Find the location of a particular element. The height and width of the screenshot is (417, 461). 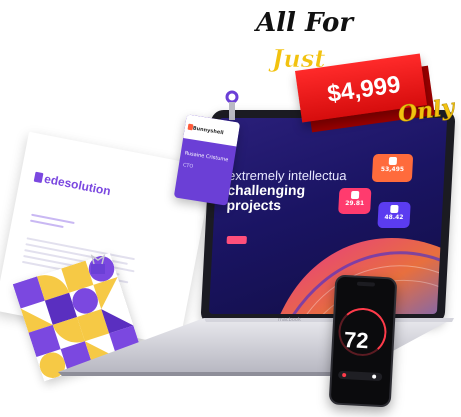

stat-card-2: 29.81 is located at coordinates (355, 201).